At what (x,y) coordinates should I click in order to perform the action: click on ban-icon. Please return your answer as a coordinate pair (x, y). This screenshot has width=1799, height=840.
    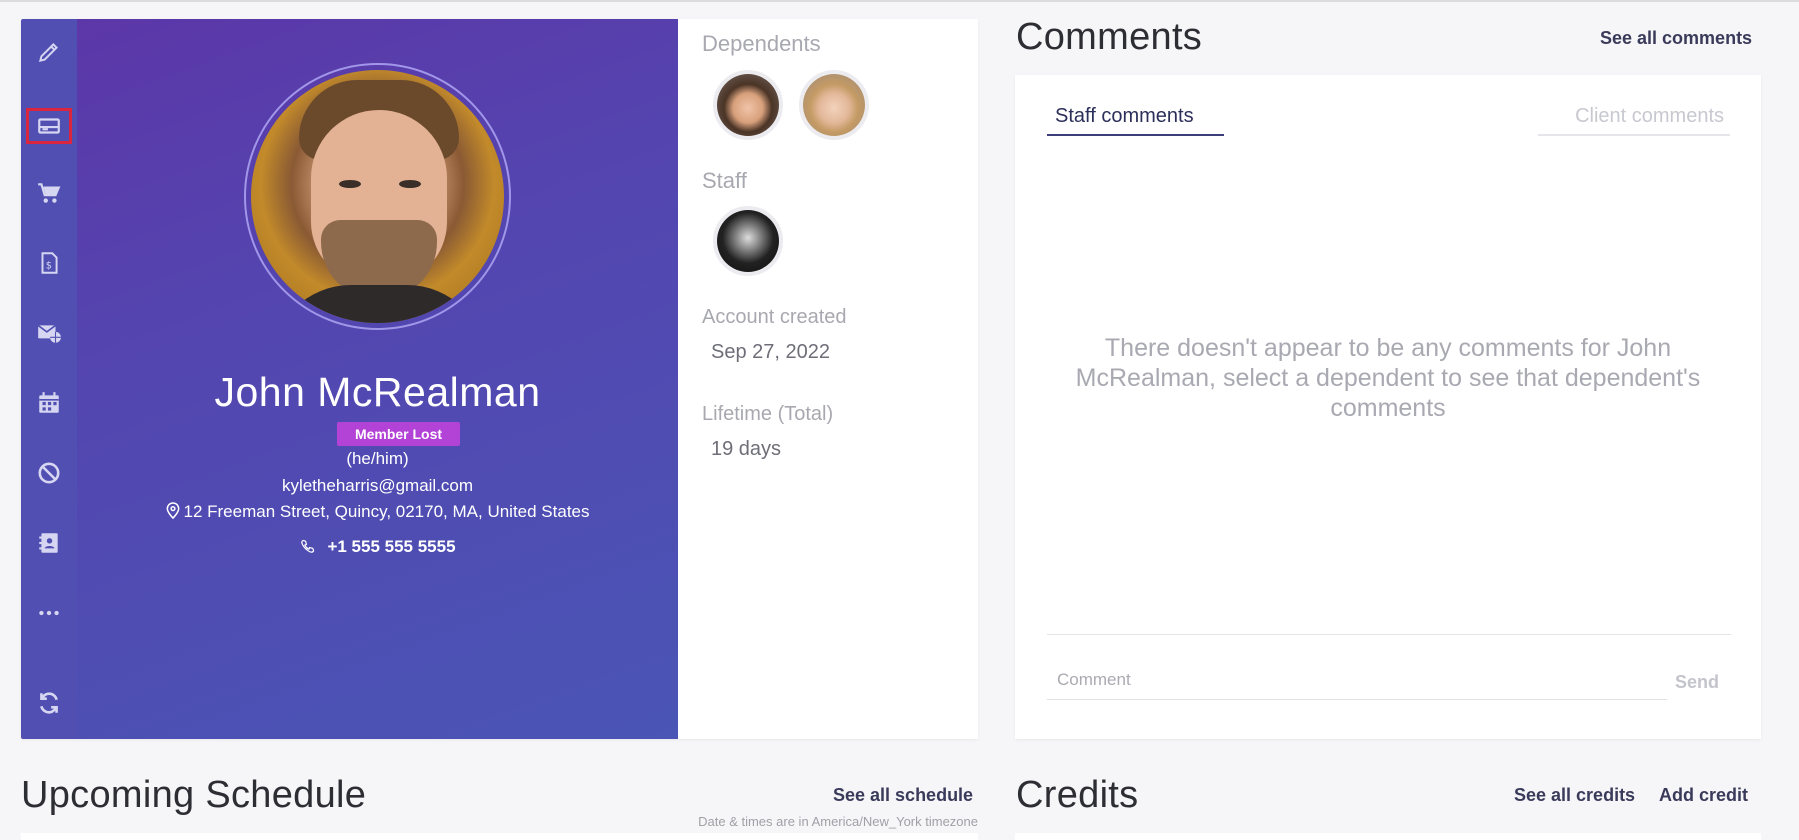
    Looking at the image, I should click on (49, 473).